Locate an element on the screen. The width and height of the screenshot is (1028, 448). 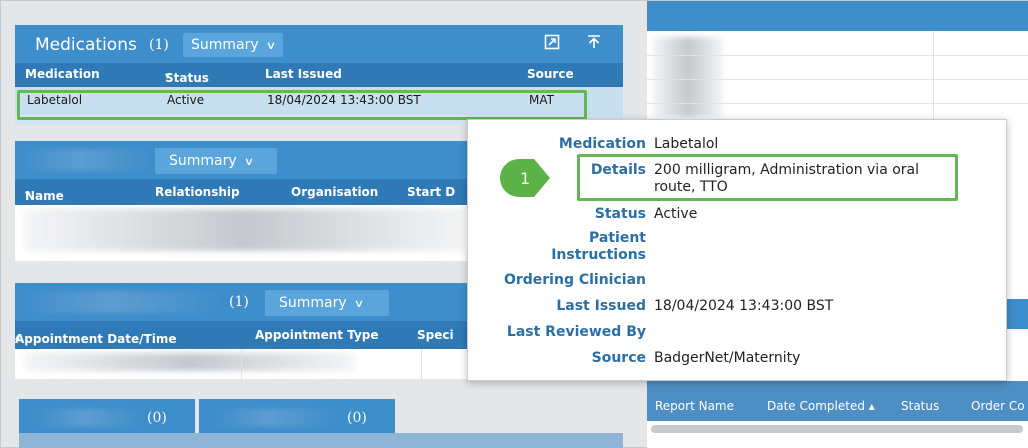
col-start-date: Start D is located at coordinates (431, 192).